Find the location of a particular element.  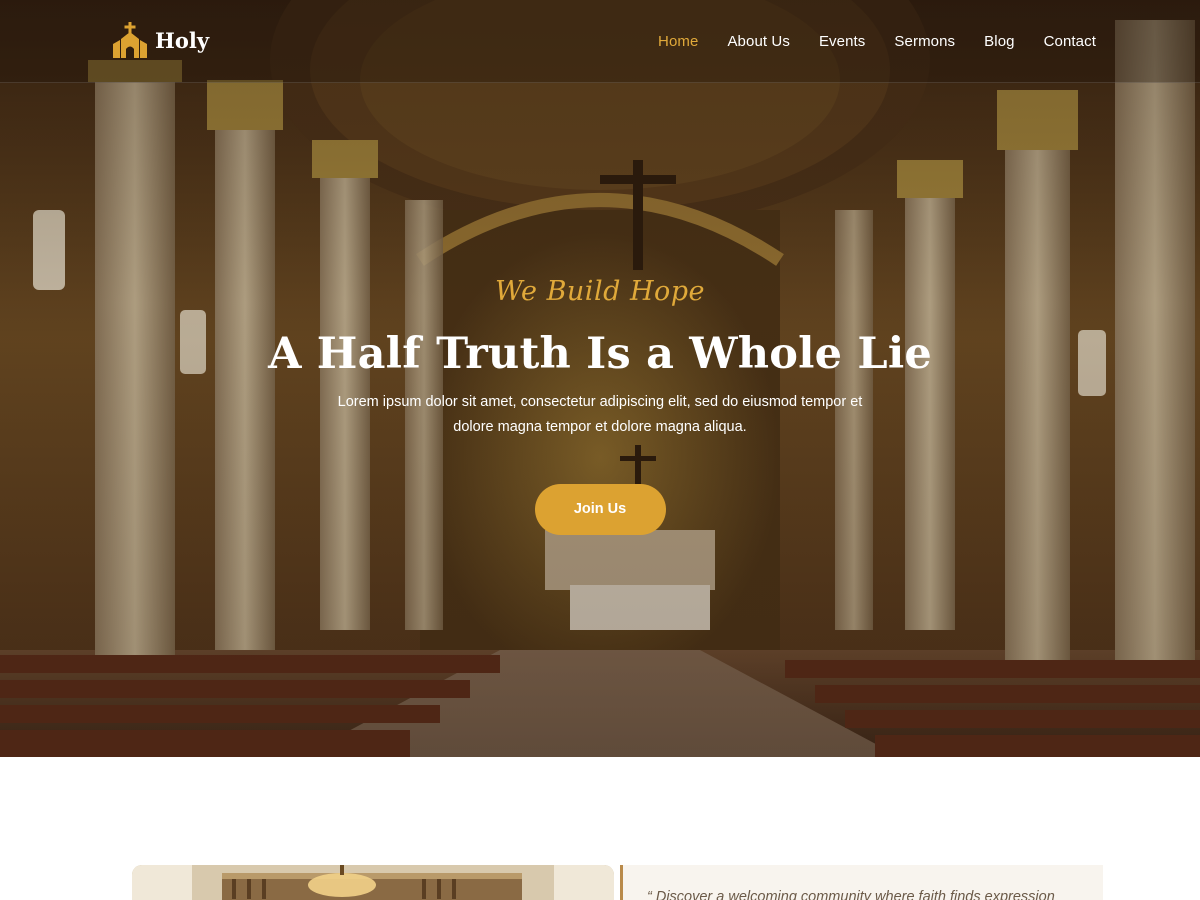

church-icon is located at coordinates (130, 40).